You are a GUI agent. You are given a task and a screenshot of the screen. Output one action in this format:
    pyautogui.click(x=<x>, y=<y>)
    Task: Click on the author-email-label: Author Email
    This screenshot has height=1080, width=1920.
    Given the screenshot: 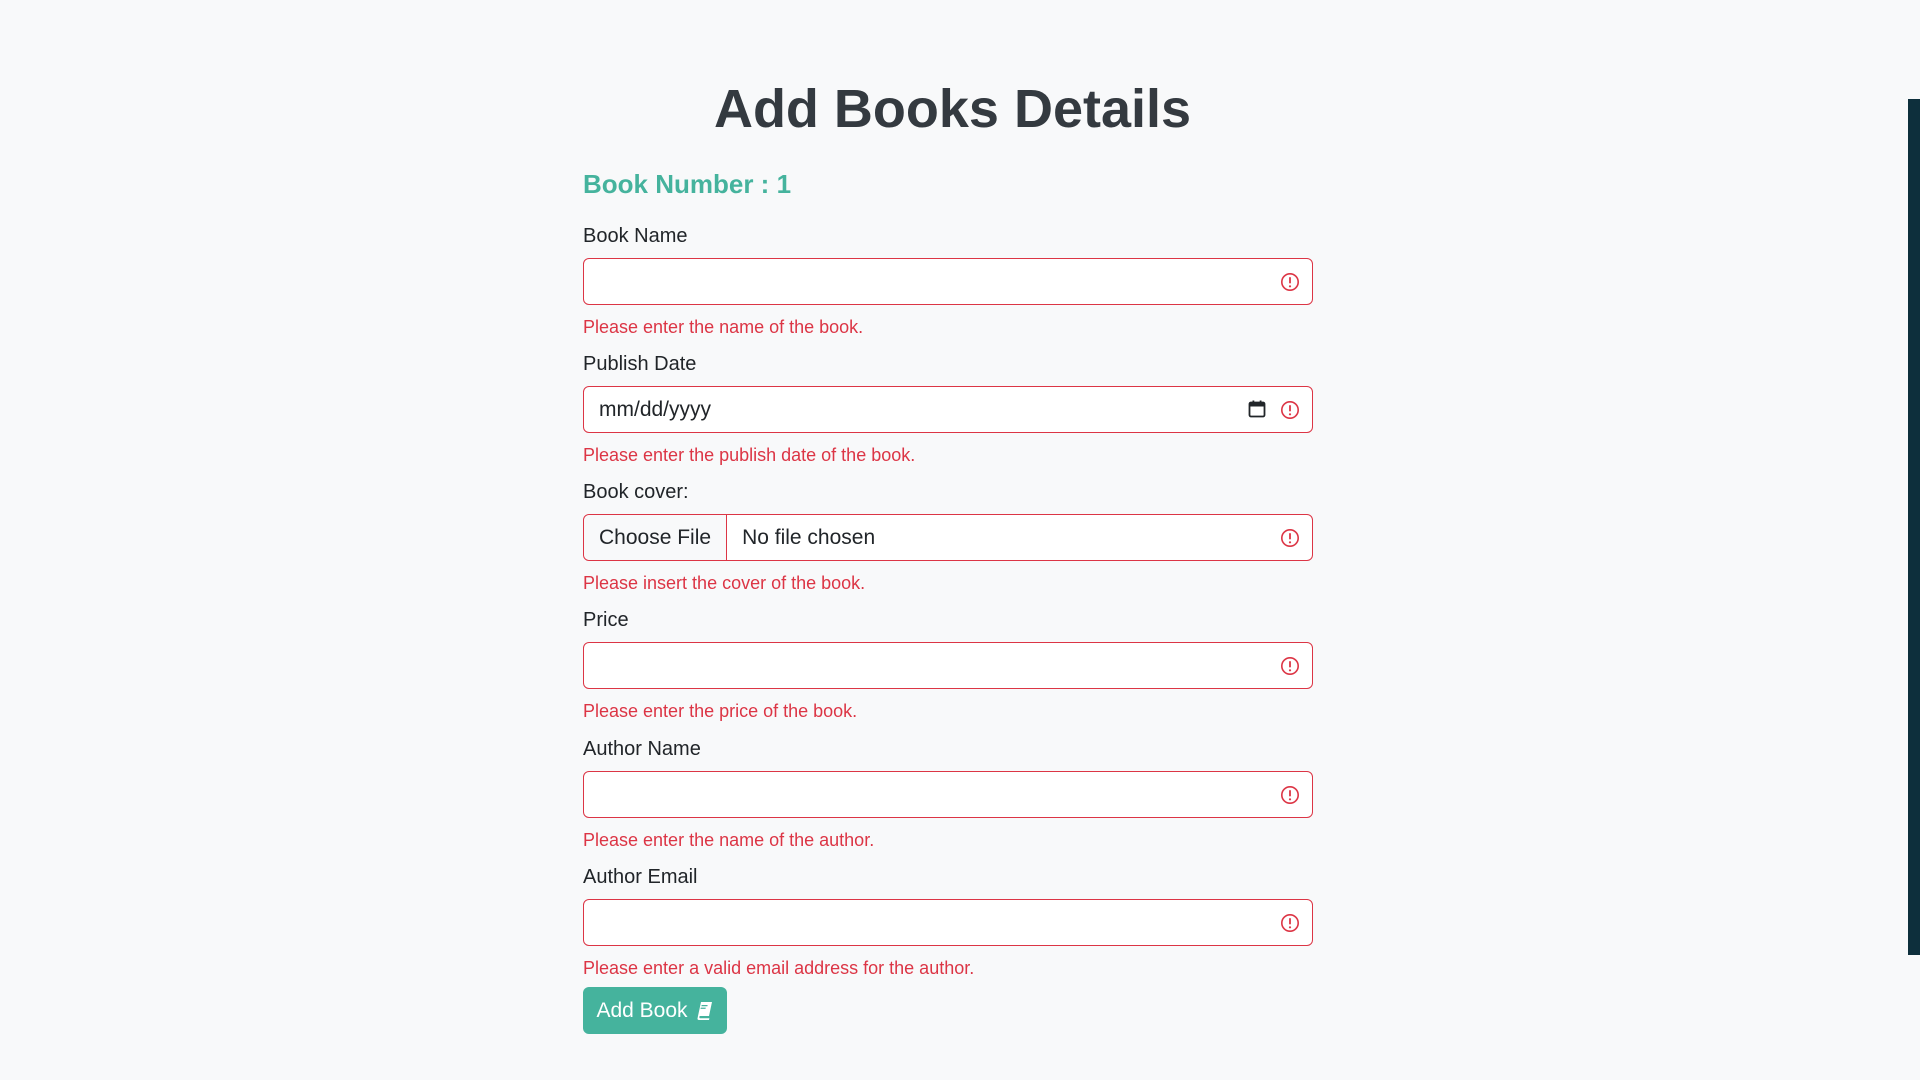 What is the action you would take?
    pyautogui.click(x=640, y=877)
    